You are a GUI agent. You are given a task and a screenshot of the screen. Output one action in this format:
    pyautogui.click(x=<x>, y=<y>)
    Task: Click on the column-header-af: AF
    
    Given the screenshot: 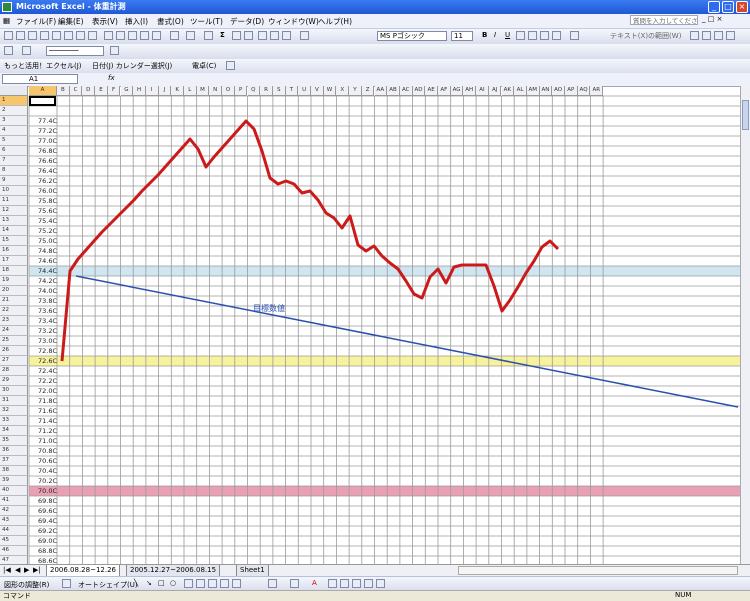 What is the action you would take?
    pyautogui.click(x=444, y=91)
    